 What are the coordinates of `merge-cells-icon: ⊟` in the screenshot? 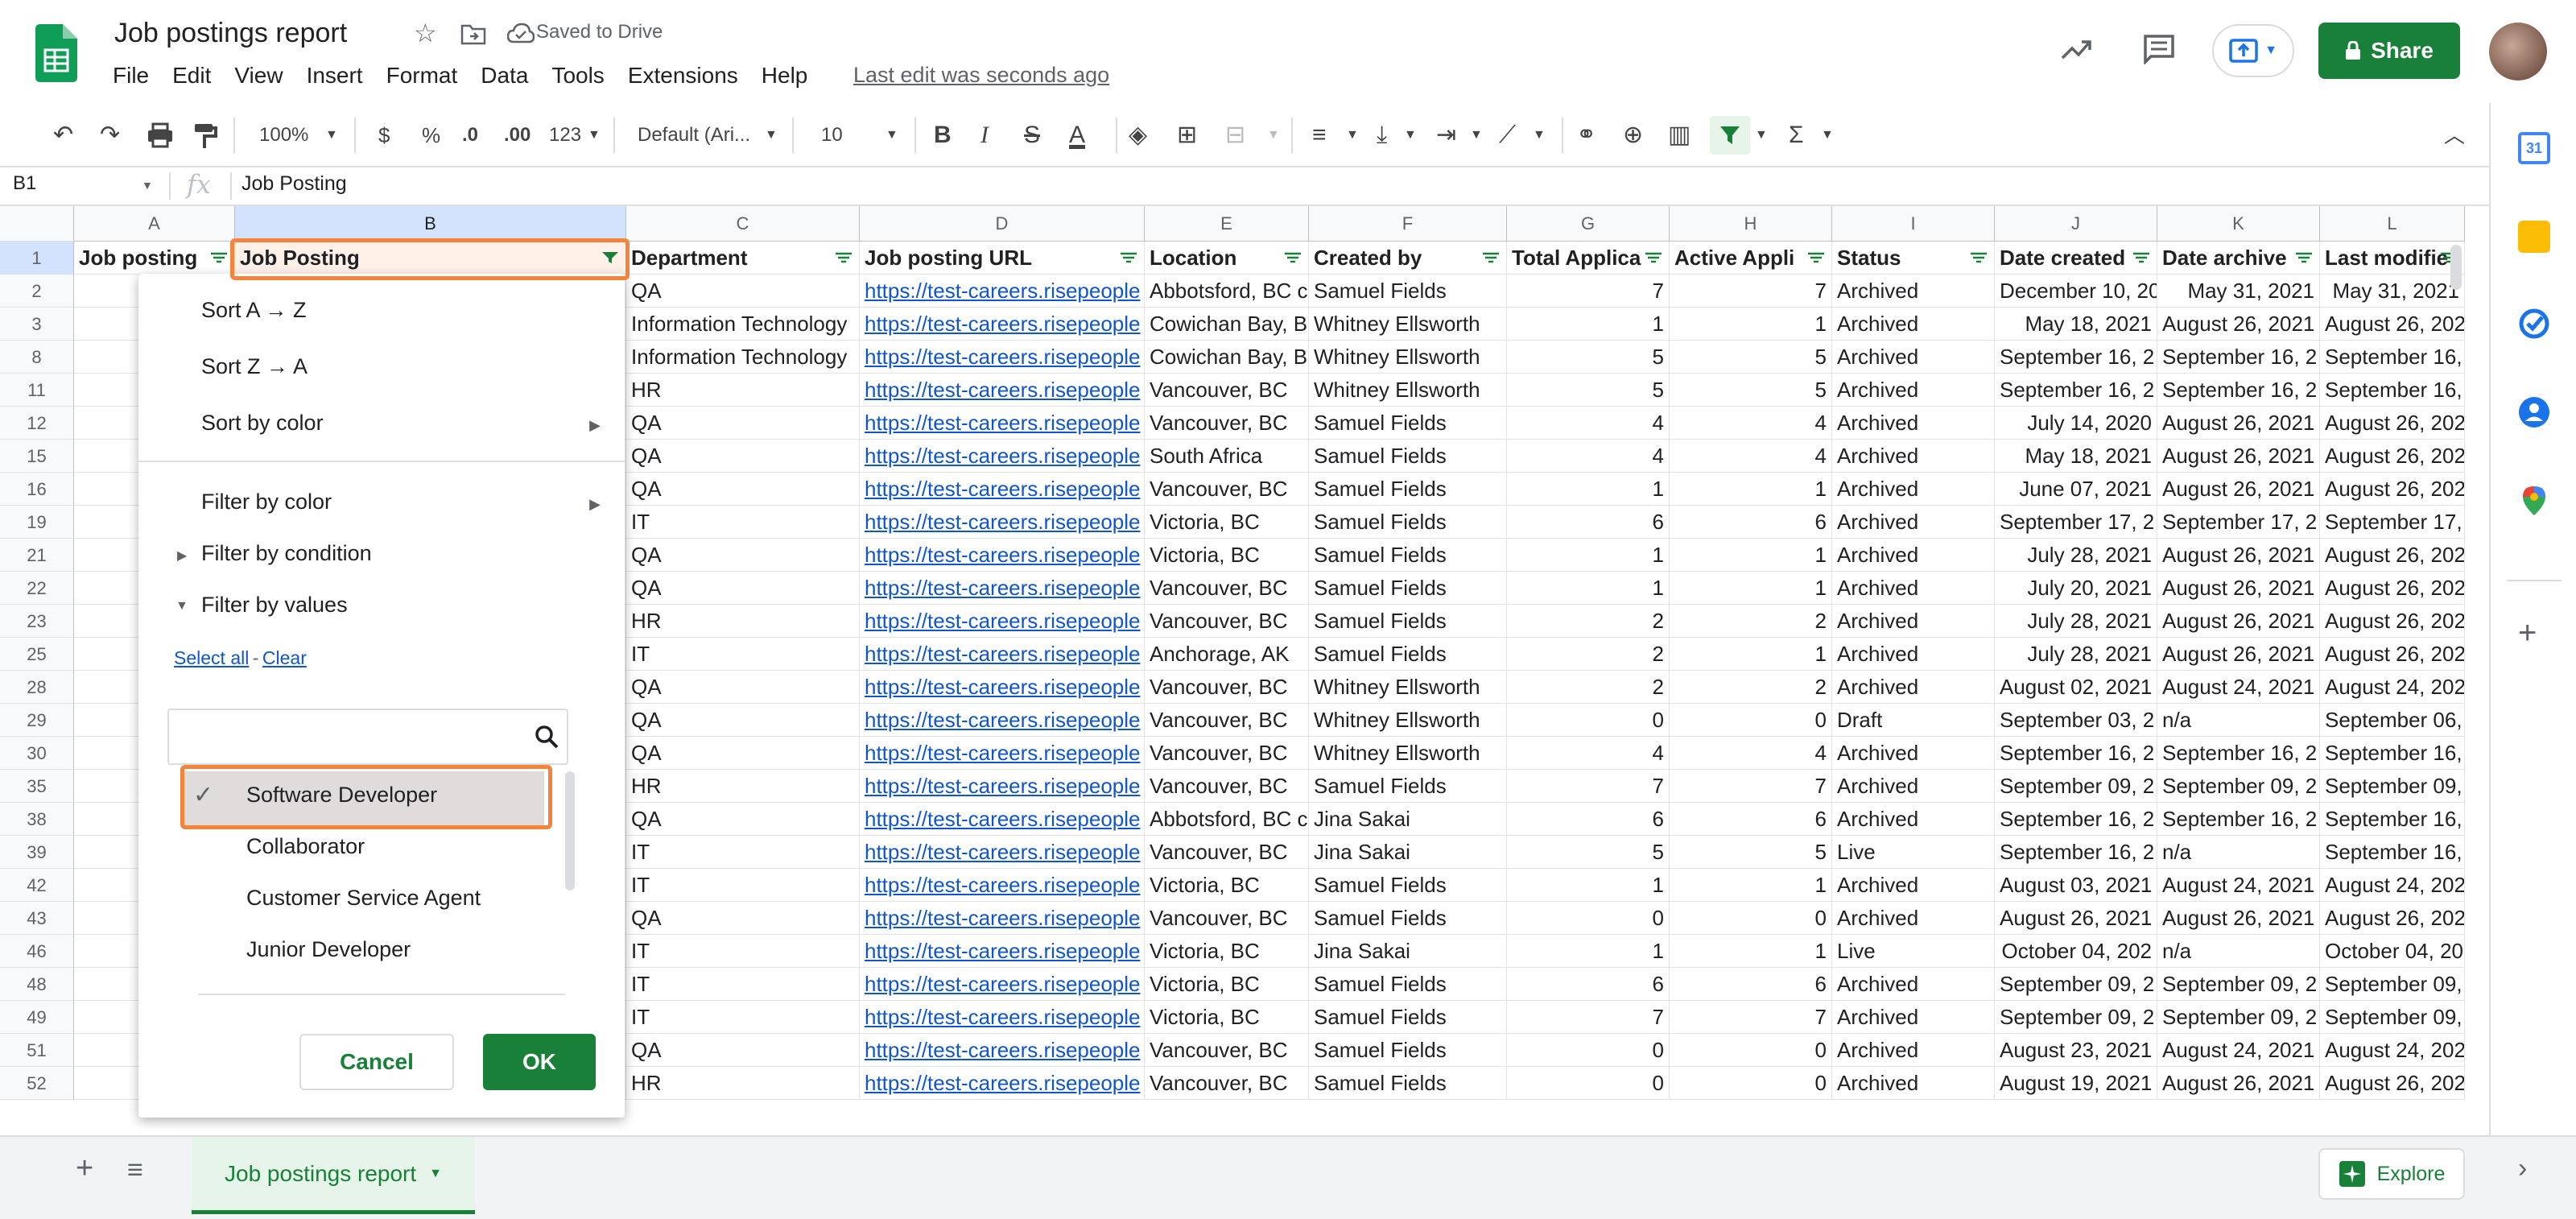 It's located at (1235, 135).